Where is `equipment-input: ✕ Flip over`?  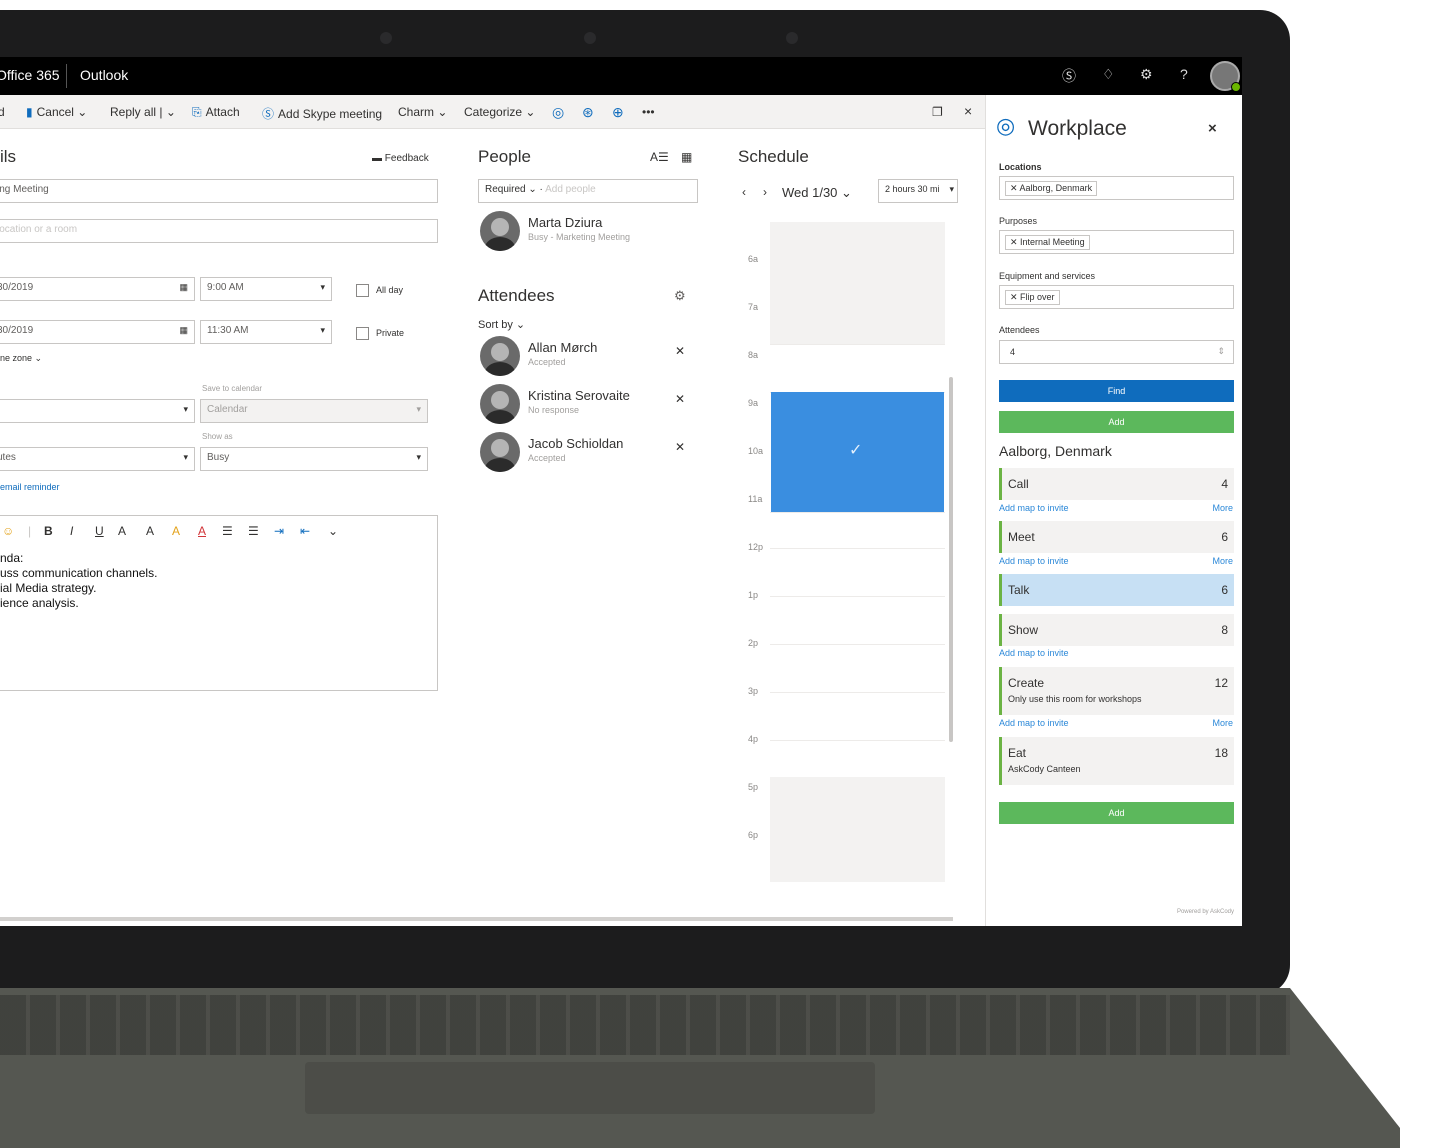 equipment-input: ✕ Flip over is located at coordinates (1116, 297).